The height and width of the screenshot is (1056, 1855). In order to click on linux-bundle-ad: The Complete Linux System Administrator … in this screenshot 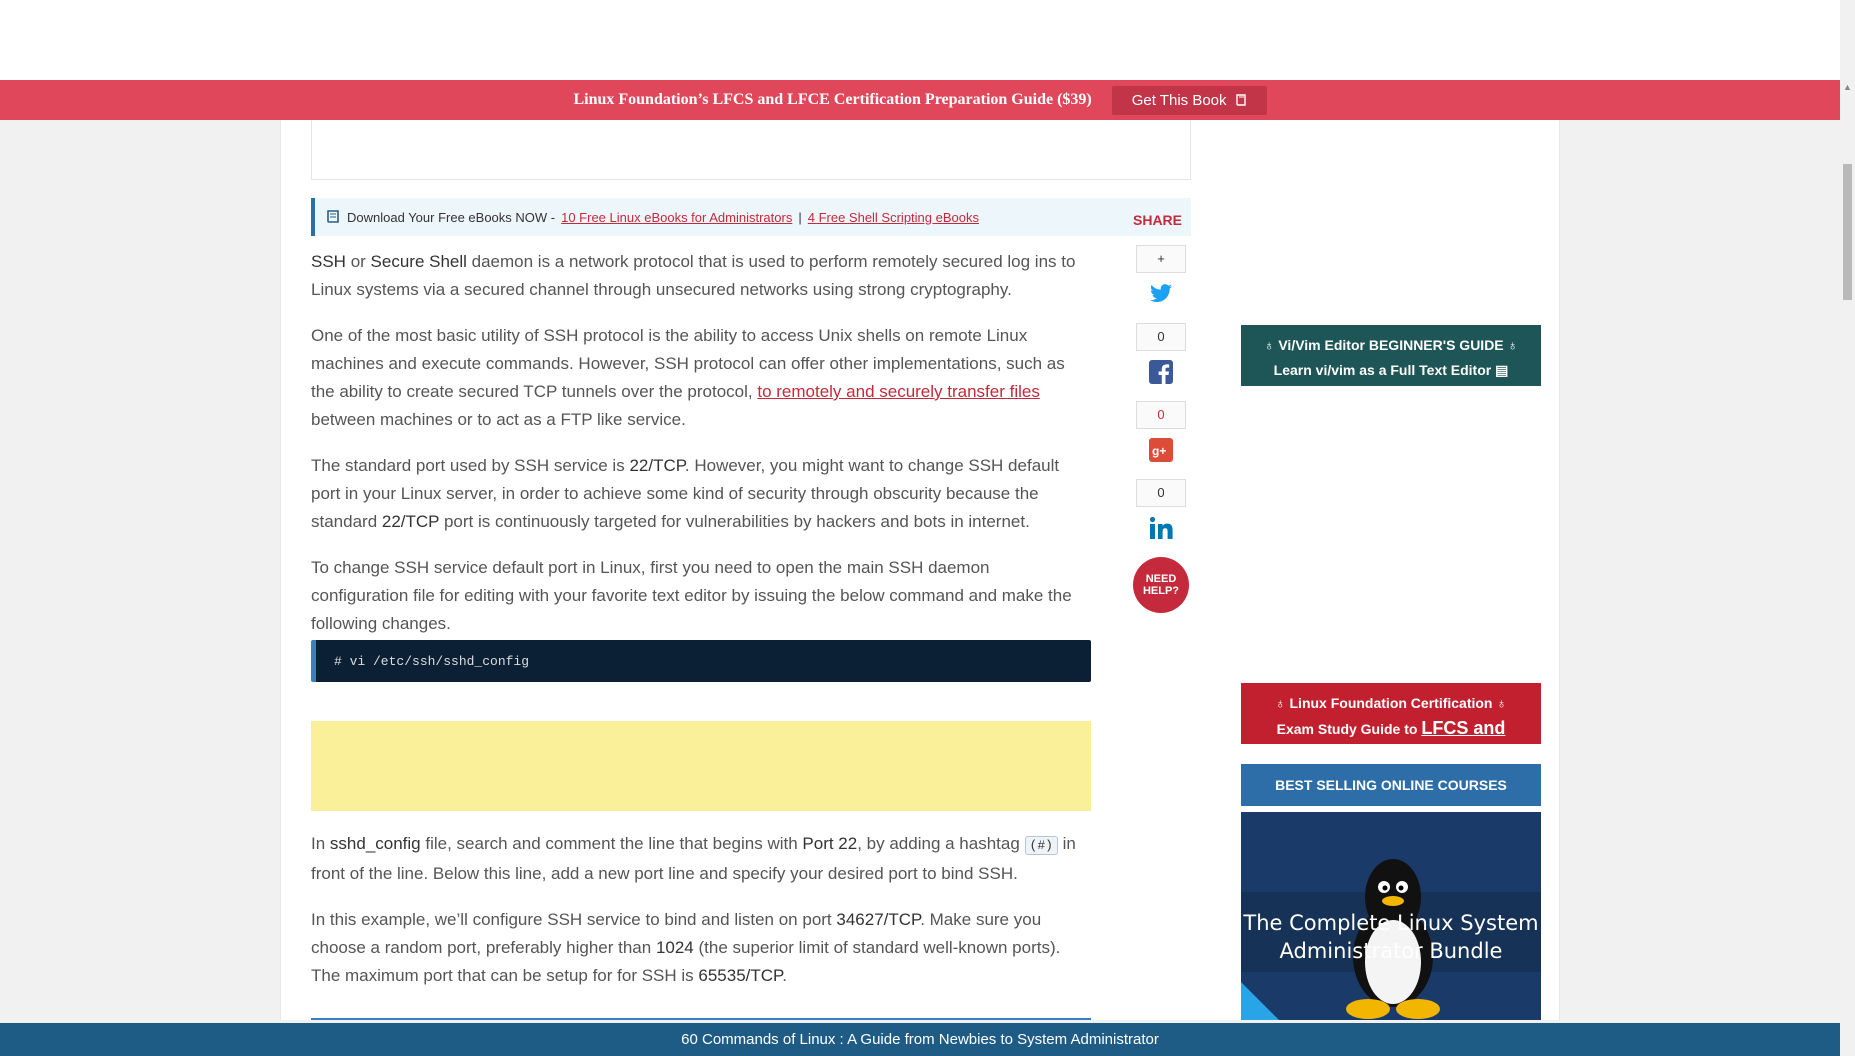, I will do `click(1391, 916)`.